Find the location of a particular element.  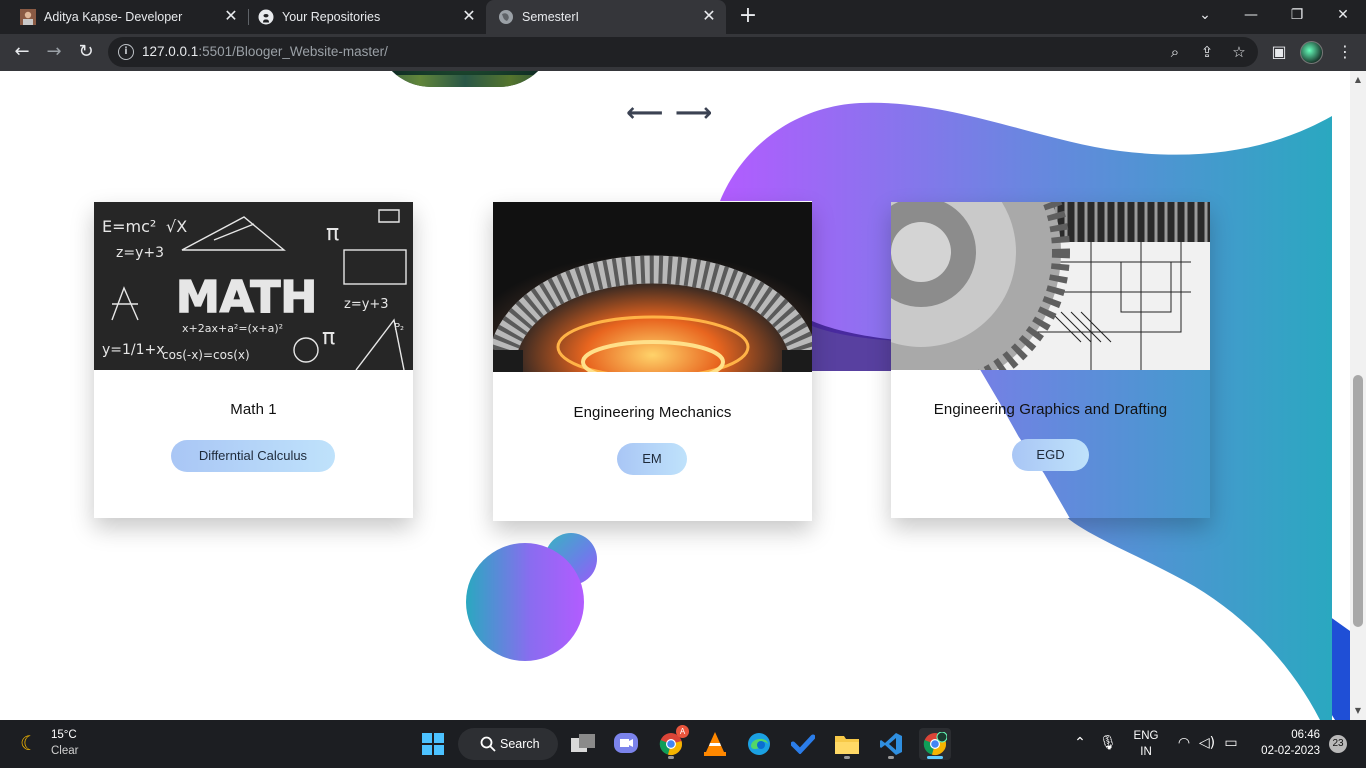

course-card-graphics: Engineering Graphics and Drafting EGD is located at coordinates (1050, 360).